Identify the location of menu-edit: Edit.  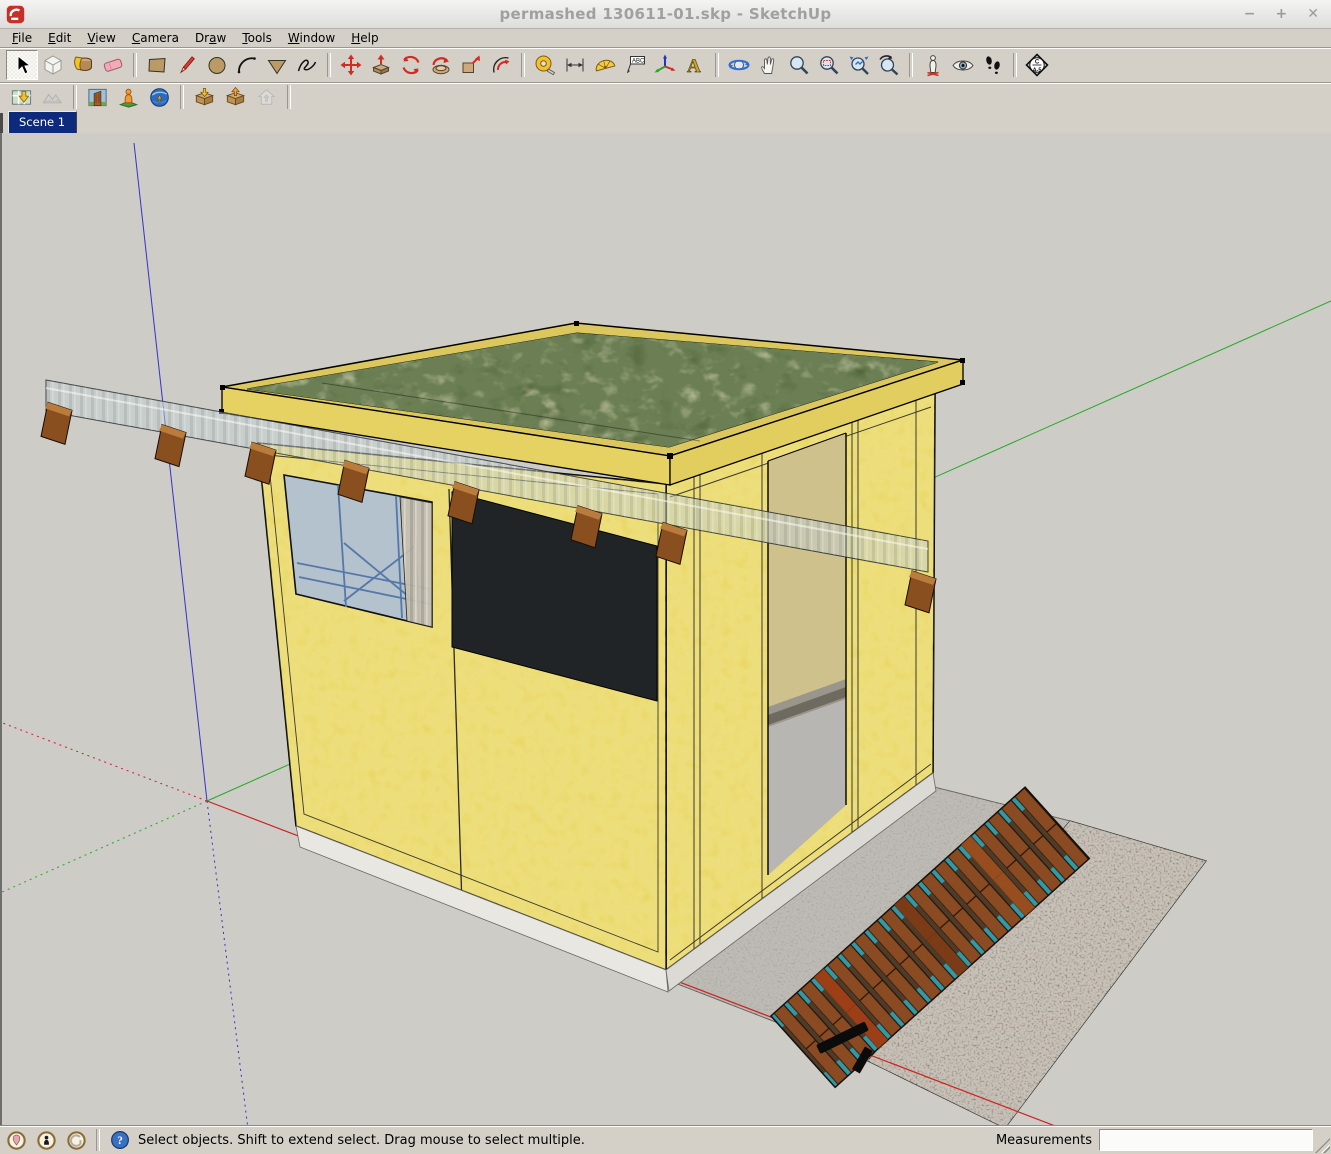
(59, 38).